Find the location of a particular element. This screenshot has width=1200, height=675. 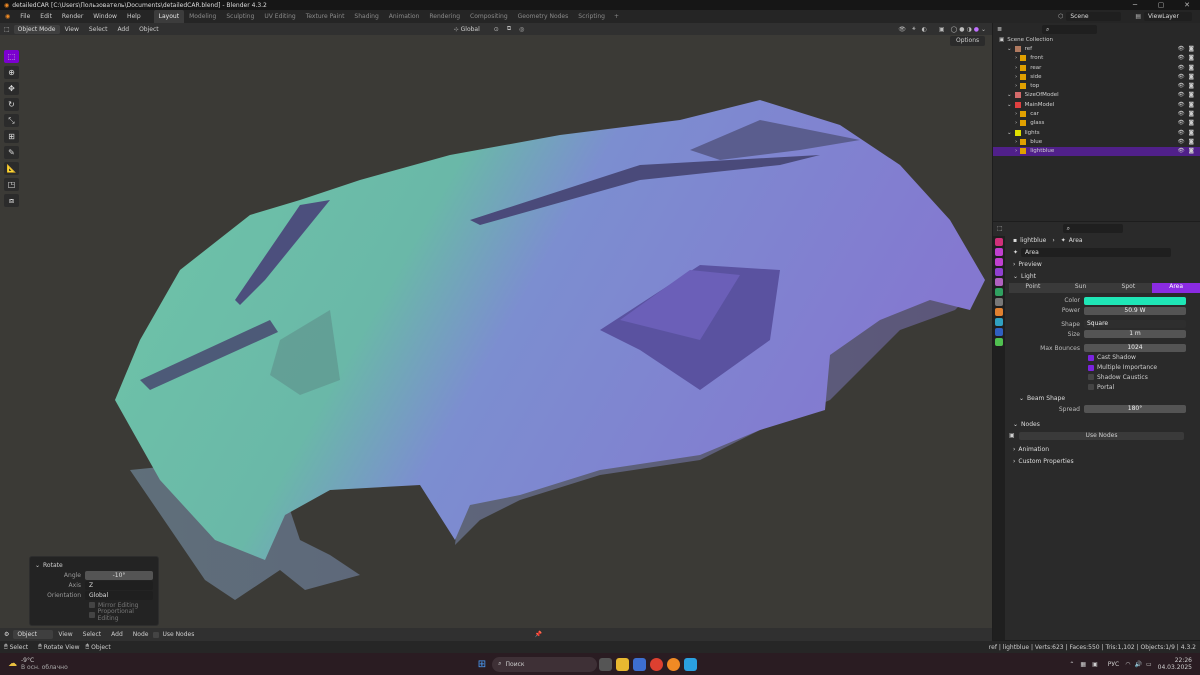

xray-icon: ▣ is located at coordinates (942, 29).